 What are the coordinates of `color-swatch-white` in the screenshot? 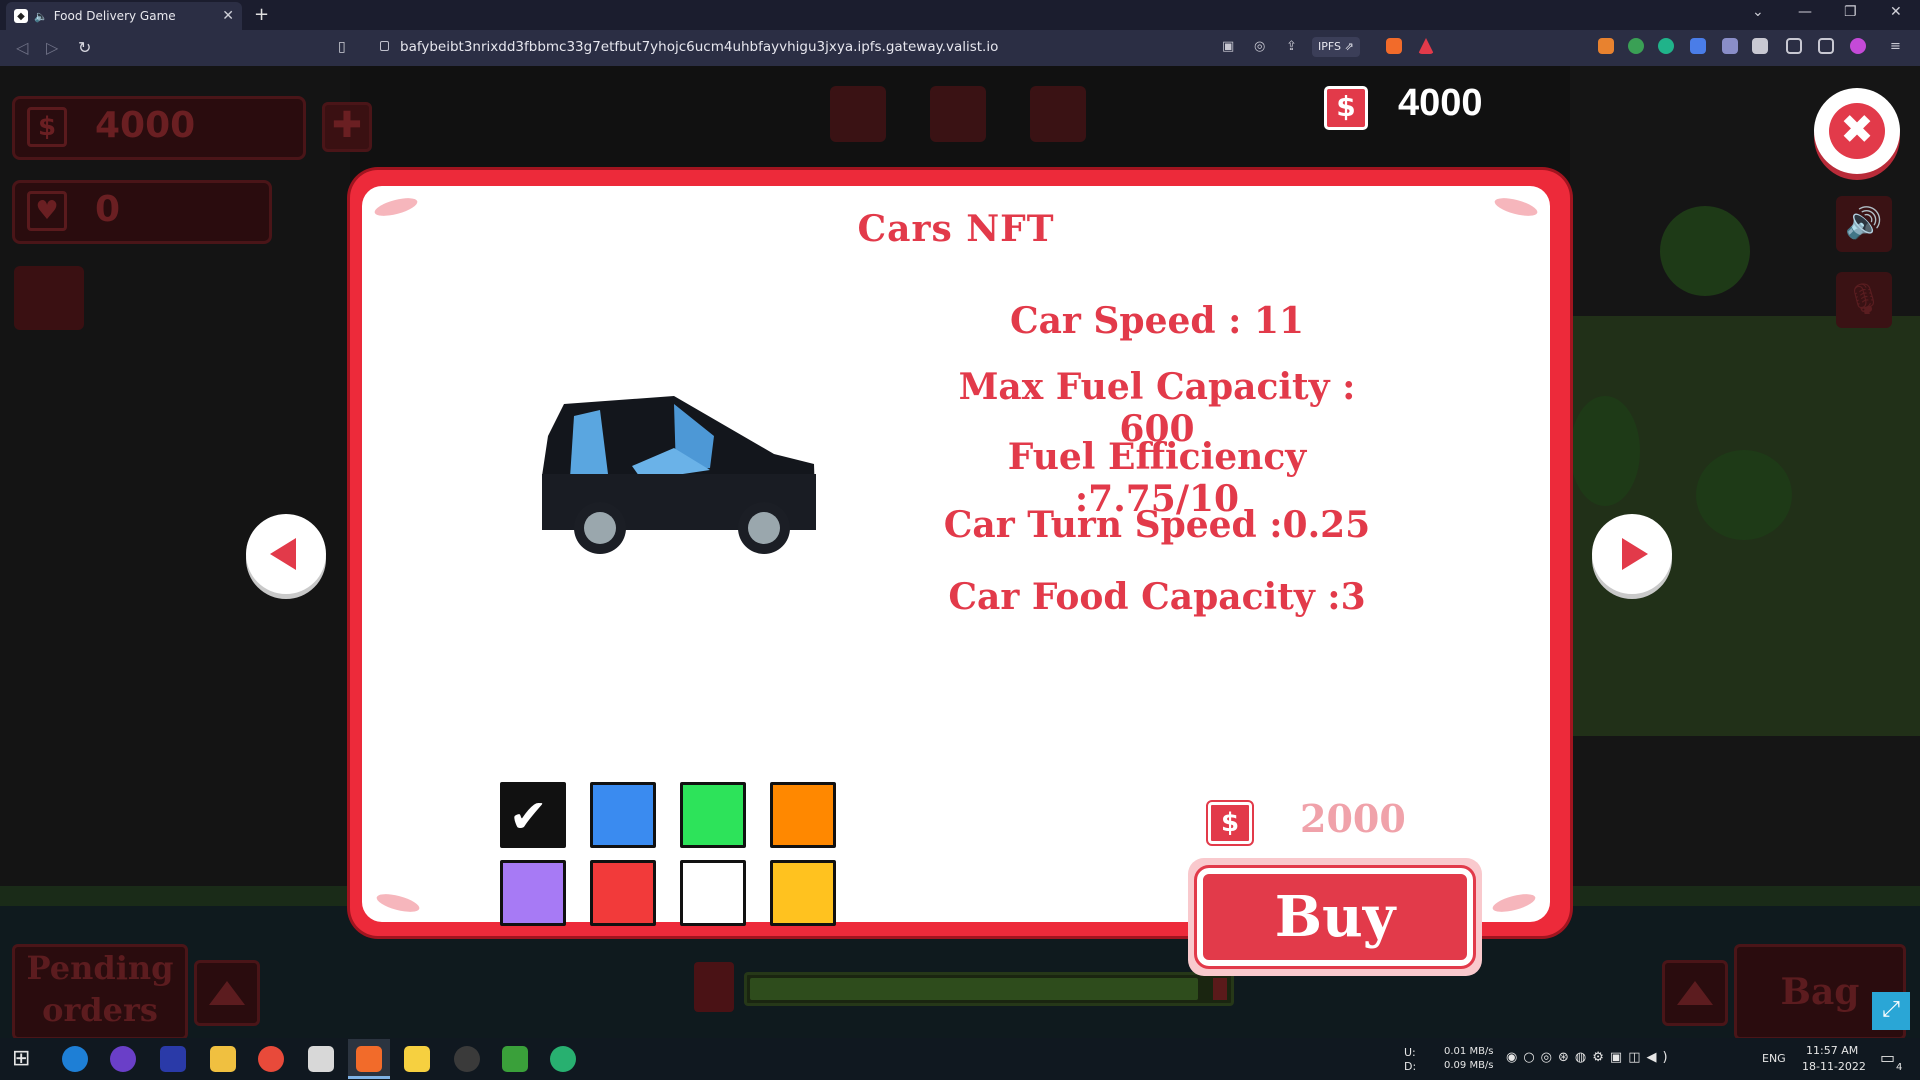 It's located at (713, 893).